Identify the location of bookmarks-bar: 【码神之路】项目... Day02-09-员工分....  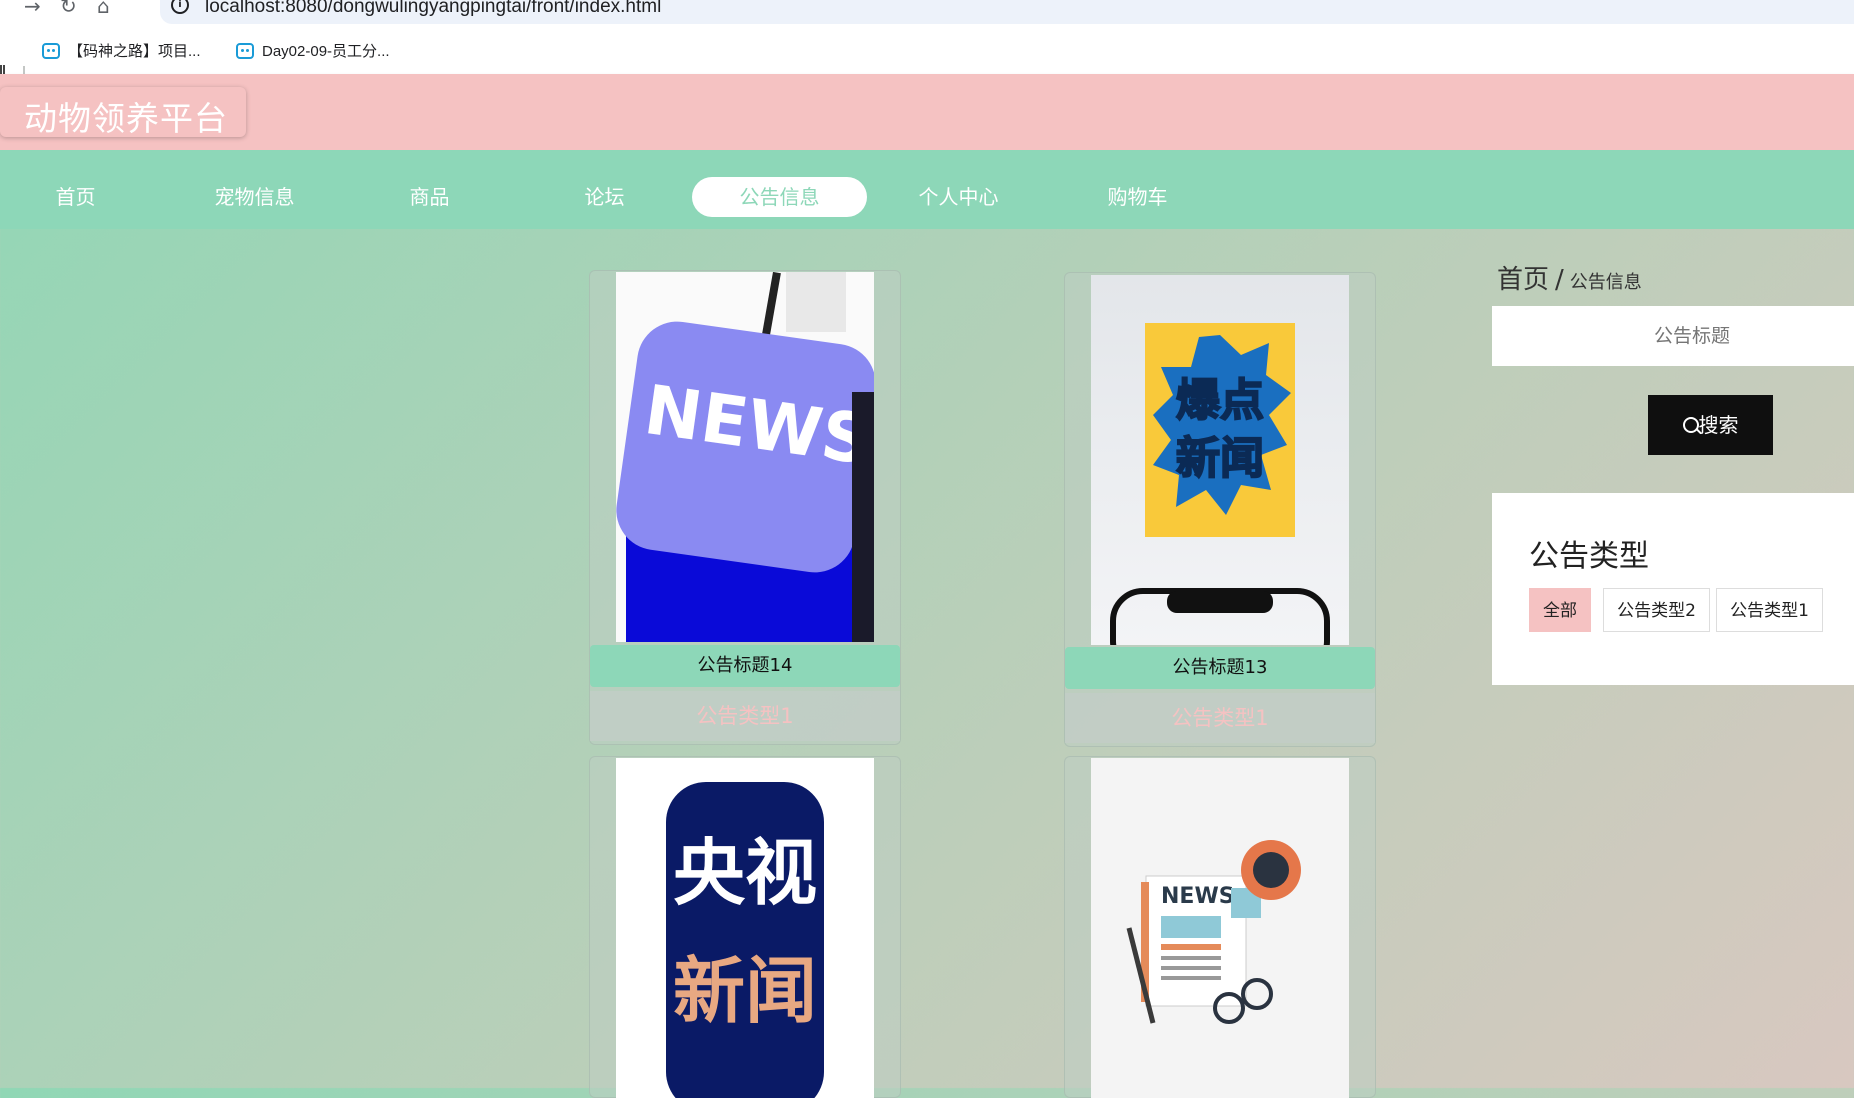
(927, 55).